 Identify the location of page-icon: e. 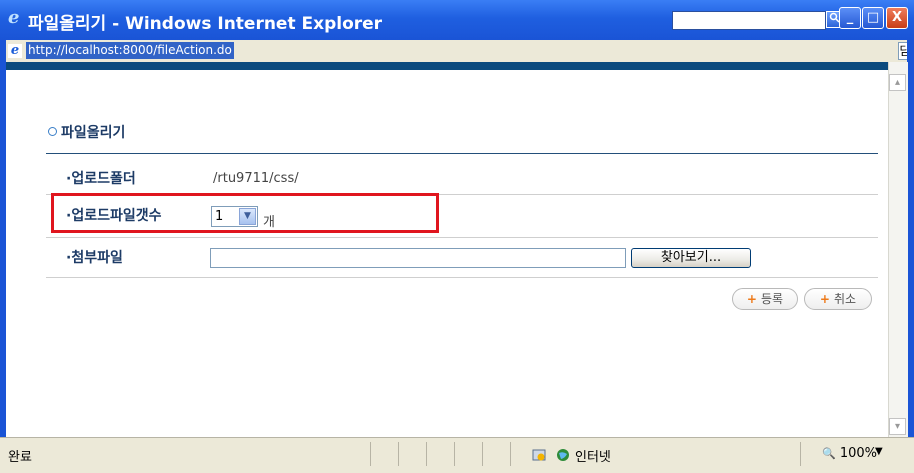
(15, 51).